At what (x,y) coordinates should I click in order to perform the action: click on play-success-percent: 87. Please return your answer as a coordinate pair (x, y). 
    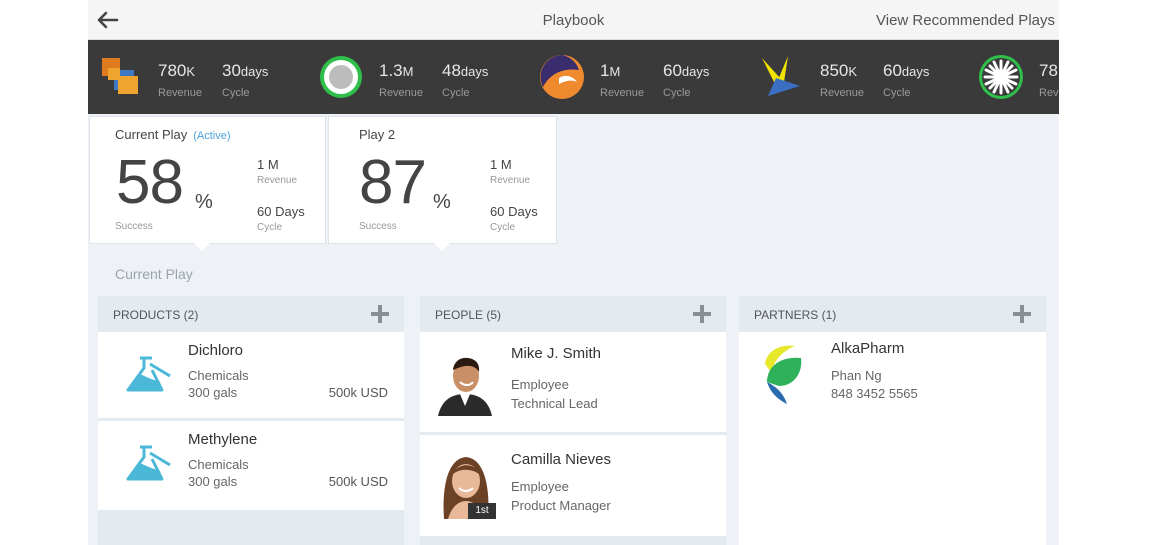
    Looking at the image, I should click on (393, 182).